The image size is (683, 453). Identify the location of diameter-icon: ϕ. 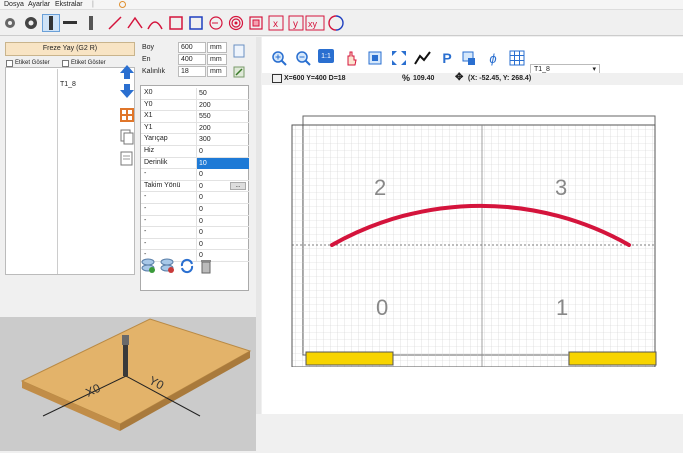
(493, 58).